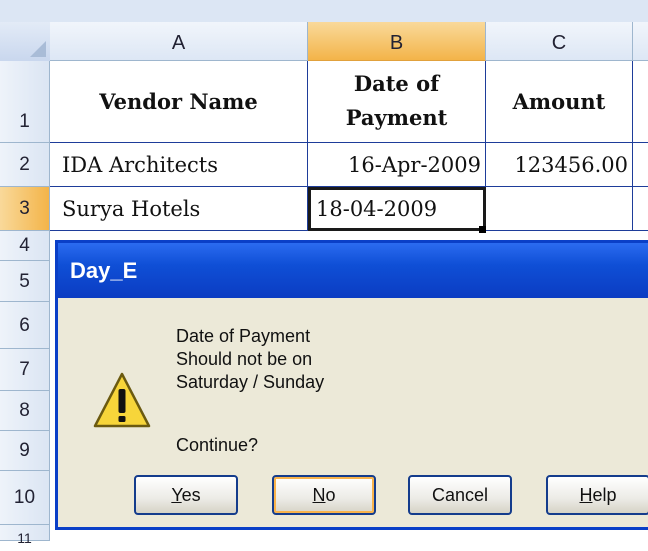 This screenshot has height=551, width=648. What do you see at coordinates (186, 495) in the screenshot?
I see `yes-button: Yes` at bounding box center [186, 495].